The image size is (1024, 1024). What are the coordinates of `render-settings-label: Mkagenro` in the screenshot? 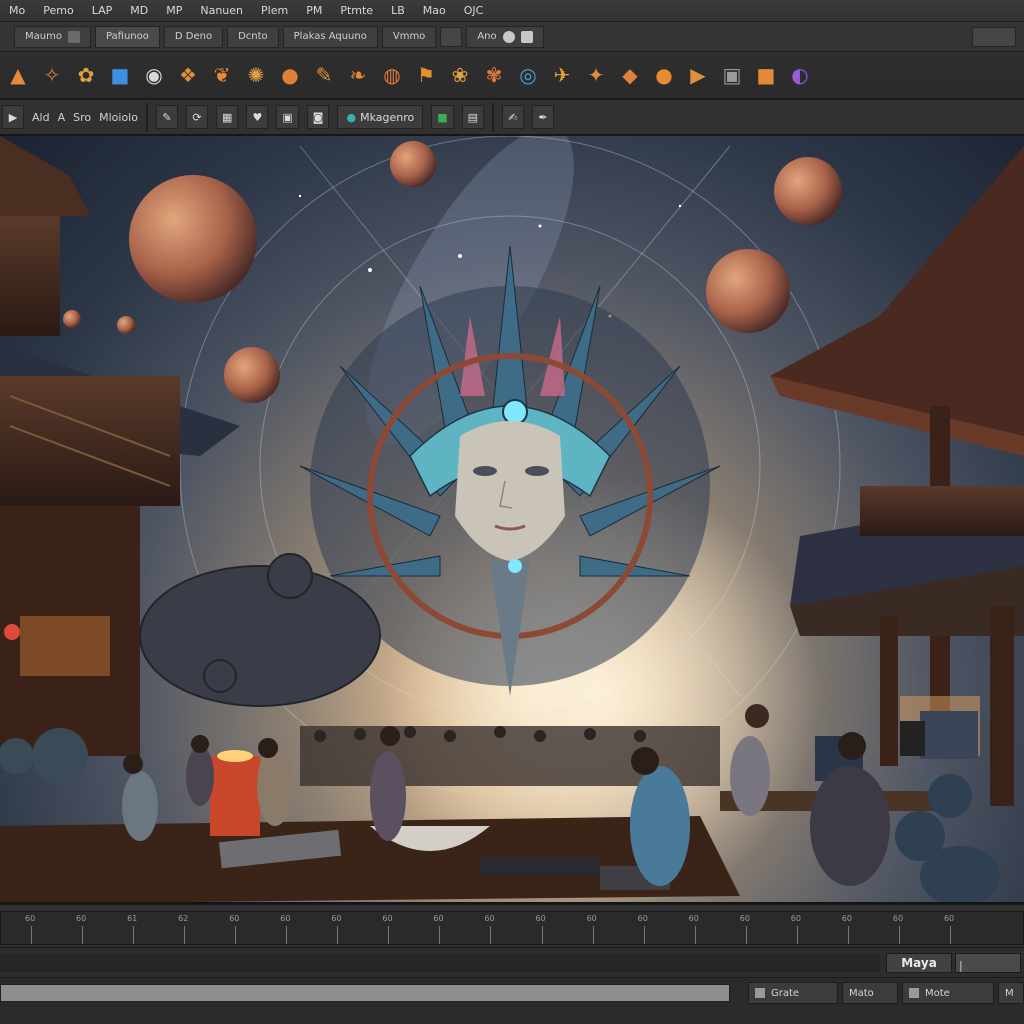 It's located at (387, 117).